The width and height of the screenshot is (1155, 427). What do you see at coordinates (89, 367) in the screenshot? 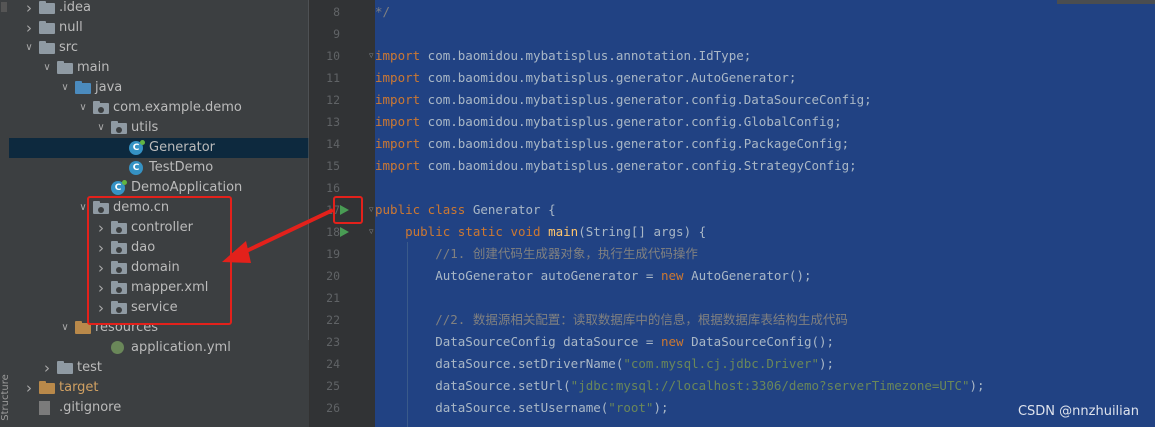
I see `tree-item-label: test` at bounding box center [89, 367].